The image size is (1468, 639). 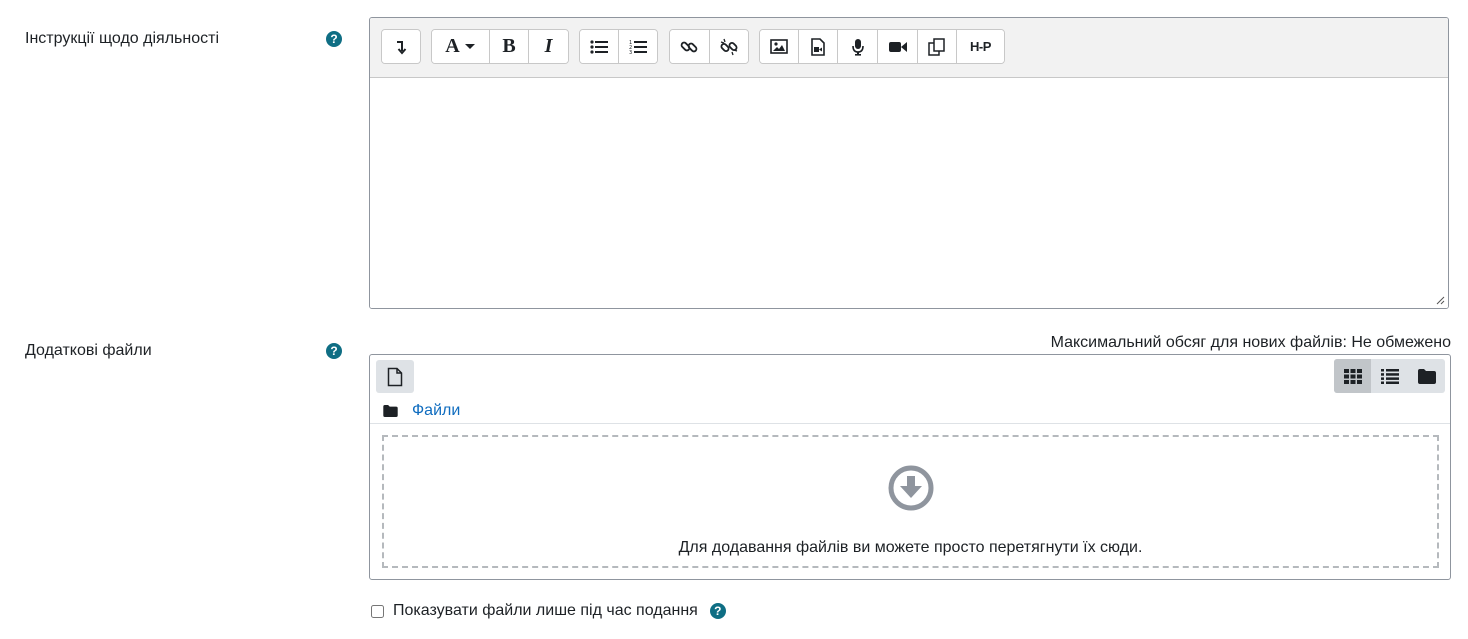 I want to click on svg-text: 3, so click(x=630, y=52).